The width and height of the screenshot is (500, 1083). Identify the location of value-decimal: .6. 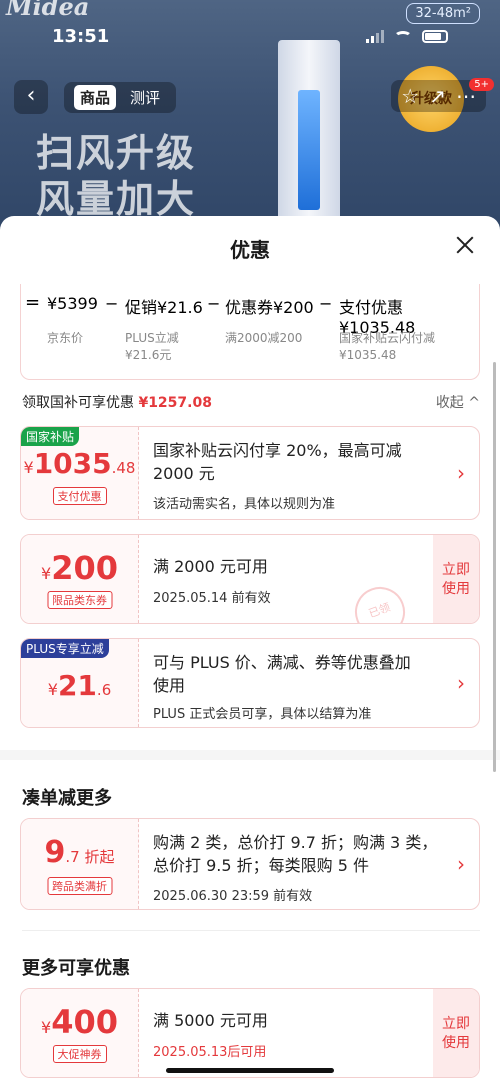
(104, 690).